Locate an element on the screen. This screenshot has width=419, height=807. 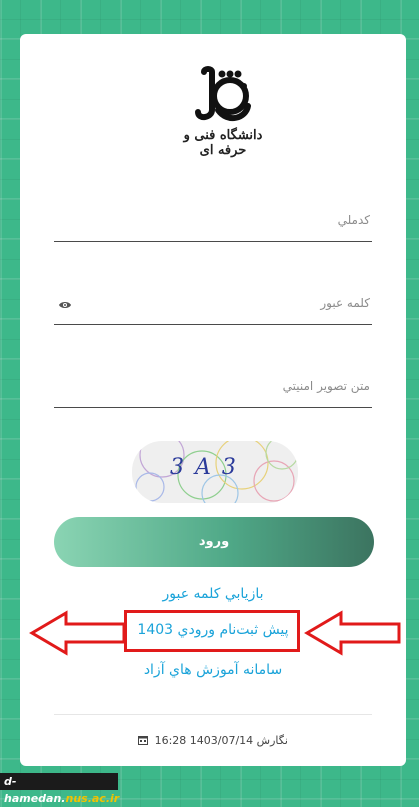
recover-password-link: بازيابي کلمه عبور is located at coordinates (213, 594).